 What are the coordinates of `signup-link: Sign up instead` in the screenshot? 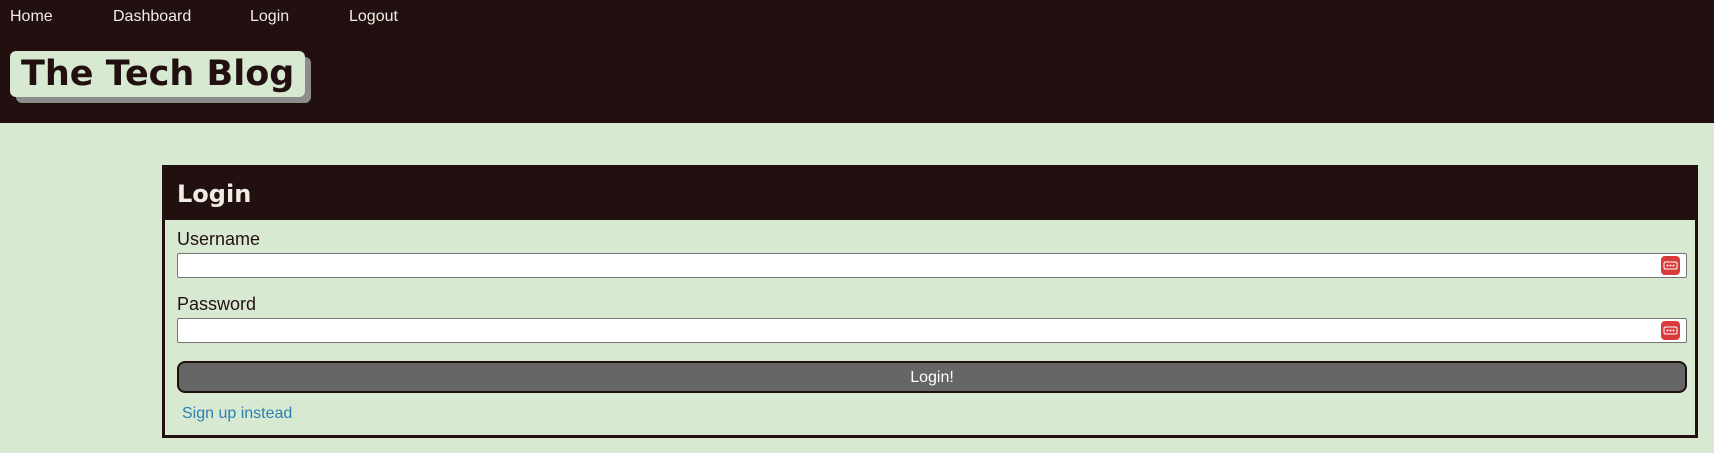 It's located at (237, 414).